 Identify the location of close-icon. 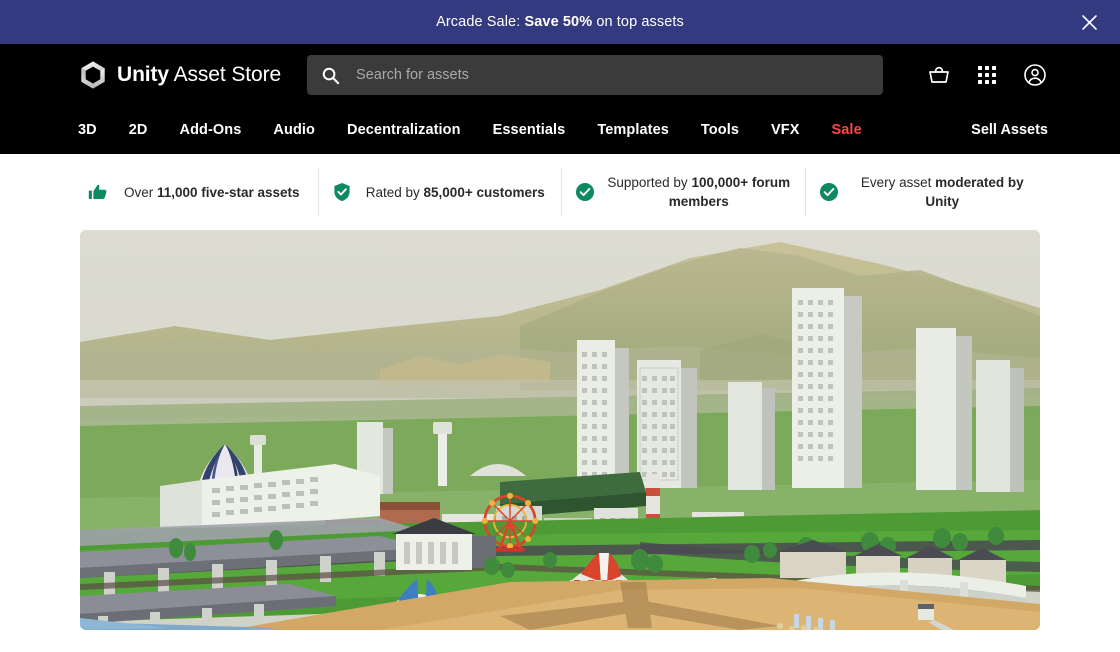
(1089, 22).